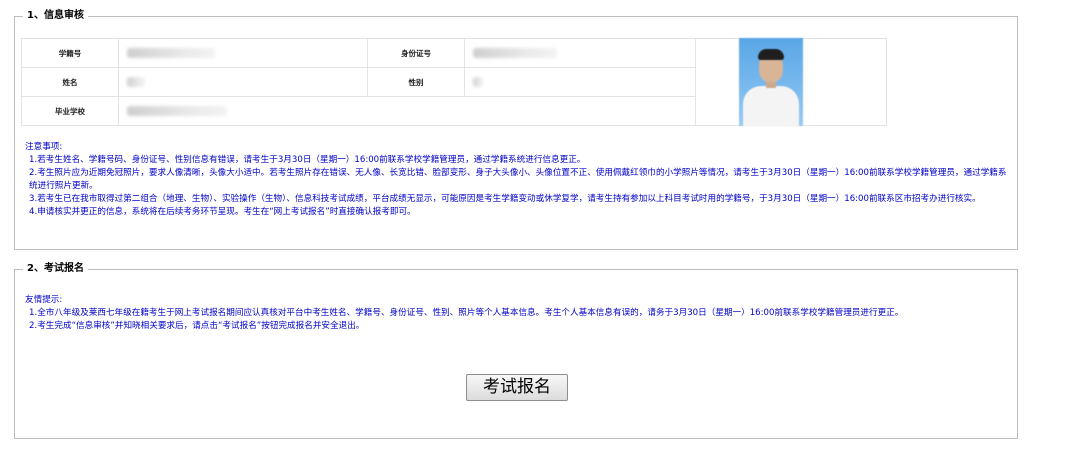  Describe the element at coordinates (55, 16) in the screenshot. I see `info-review-legend: 1、信息审核` at that location.